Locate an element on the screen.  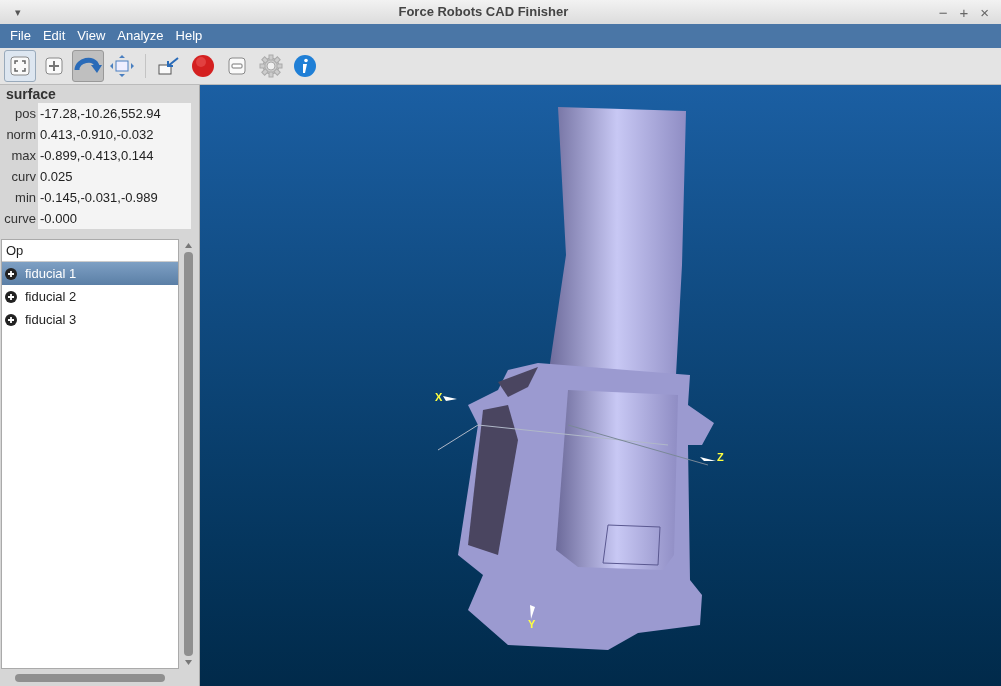
menu-item: Analyze is located at coordinates (140, 36).